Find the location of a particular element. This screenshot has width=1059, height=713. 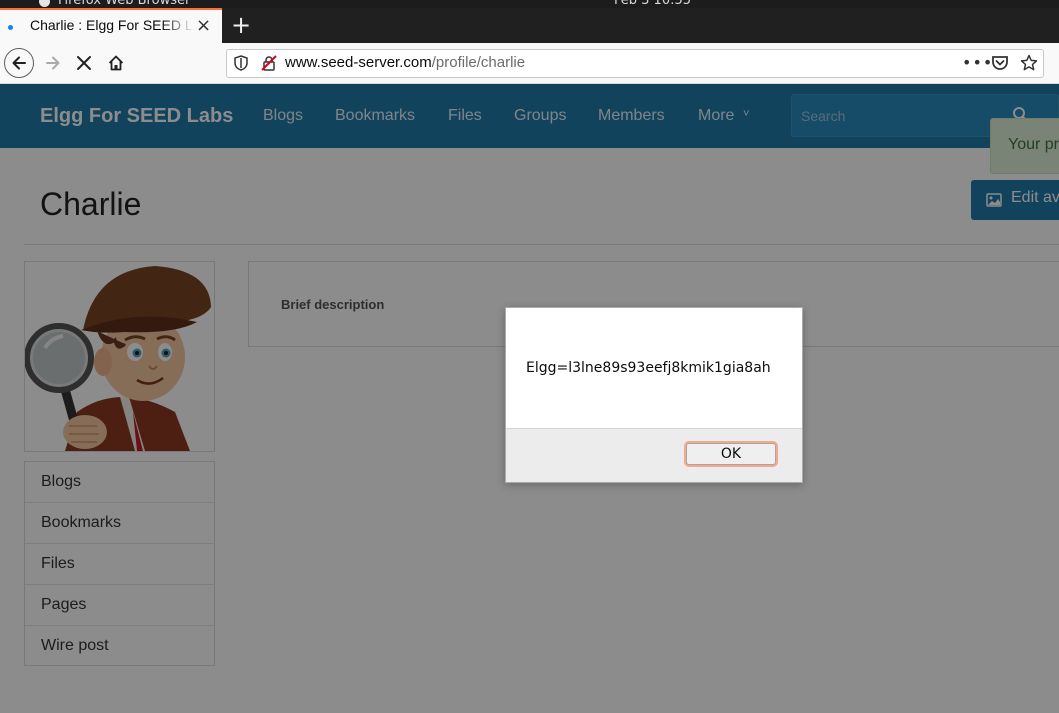

stop-loading-button is located at coordinates (84, 63).